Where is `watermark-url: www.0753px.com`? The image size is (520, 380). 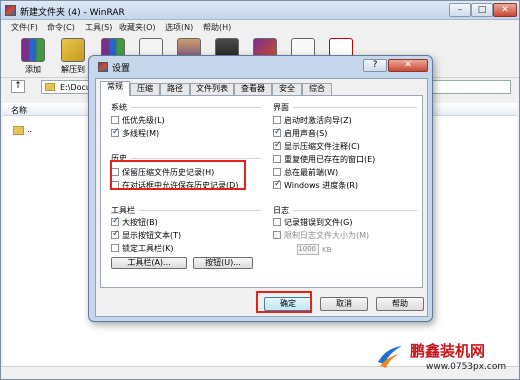
watermark-url: www.0753px.com is located at coordinates (466, 367).